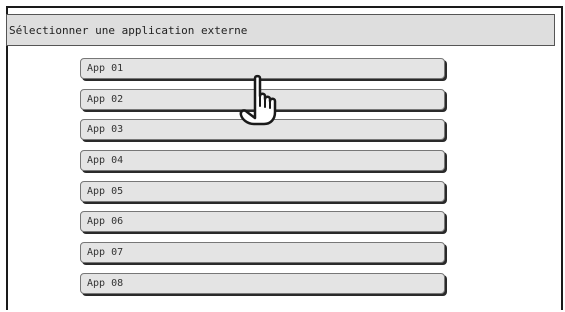 This screenshot has height=312, width=565. I want to click on app-07-button: App 07, so click(262, 253).